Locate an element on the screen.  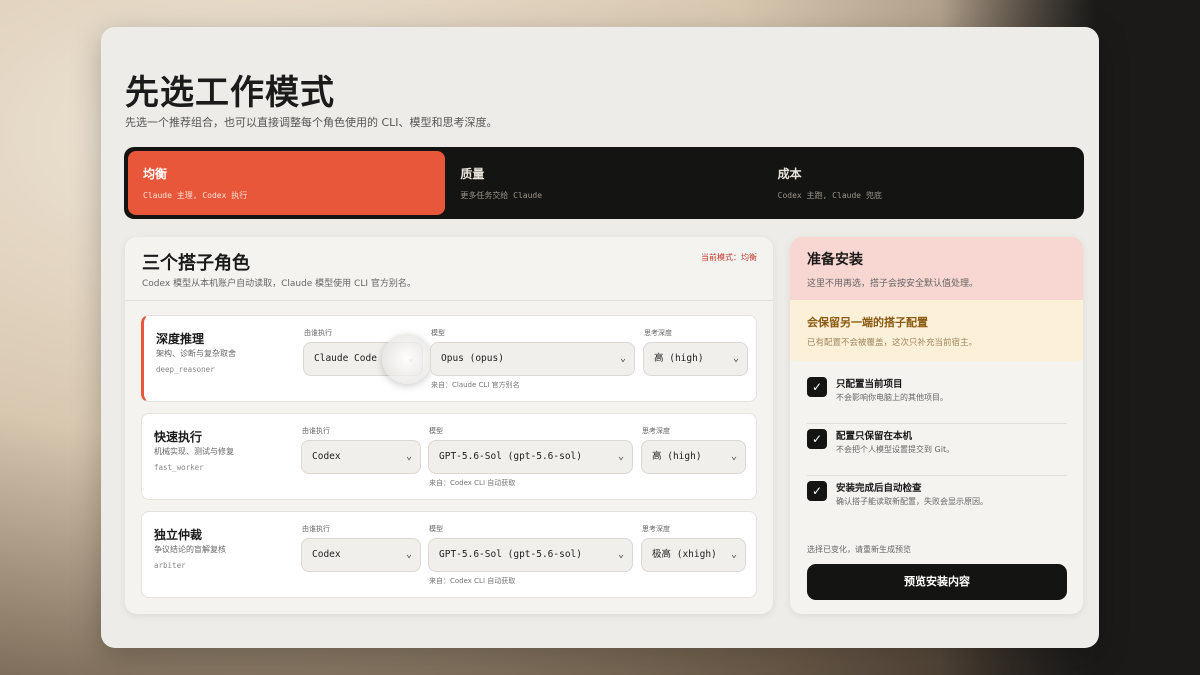
model-select: Opus (opus) ⌄ is located at coordinates (532, 359).